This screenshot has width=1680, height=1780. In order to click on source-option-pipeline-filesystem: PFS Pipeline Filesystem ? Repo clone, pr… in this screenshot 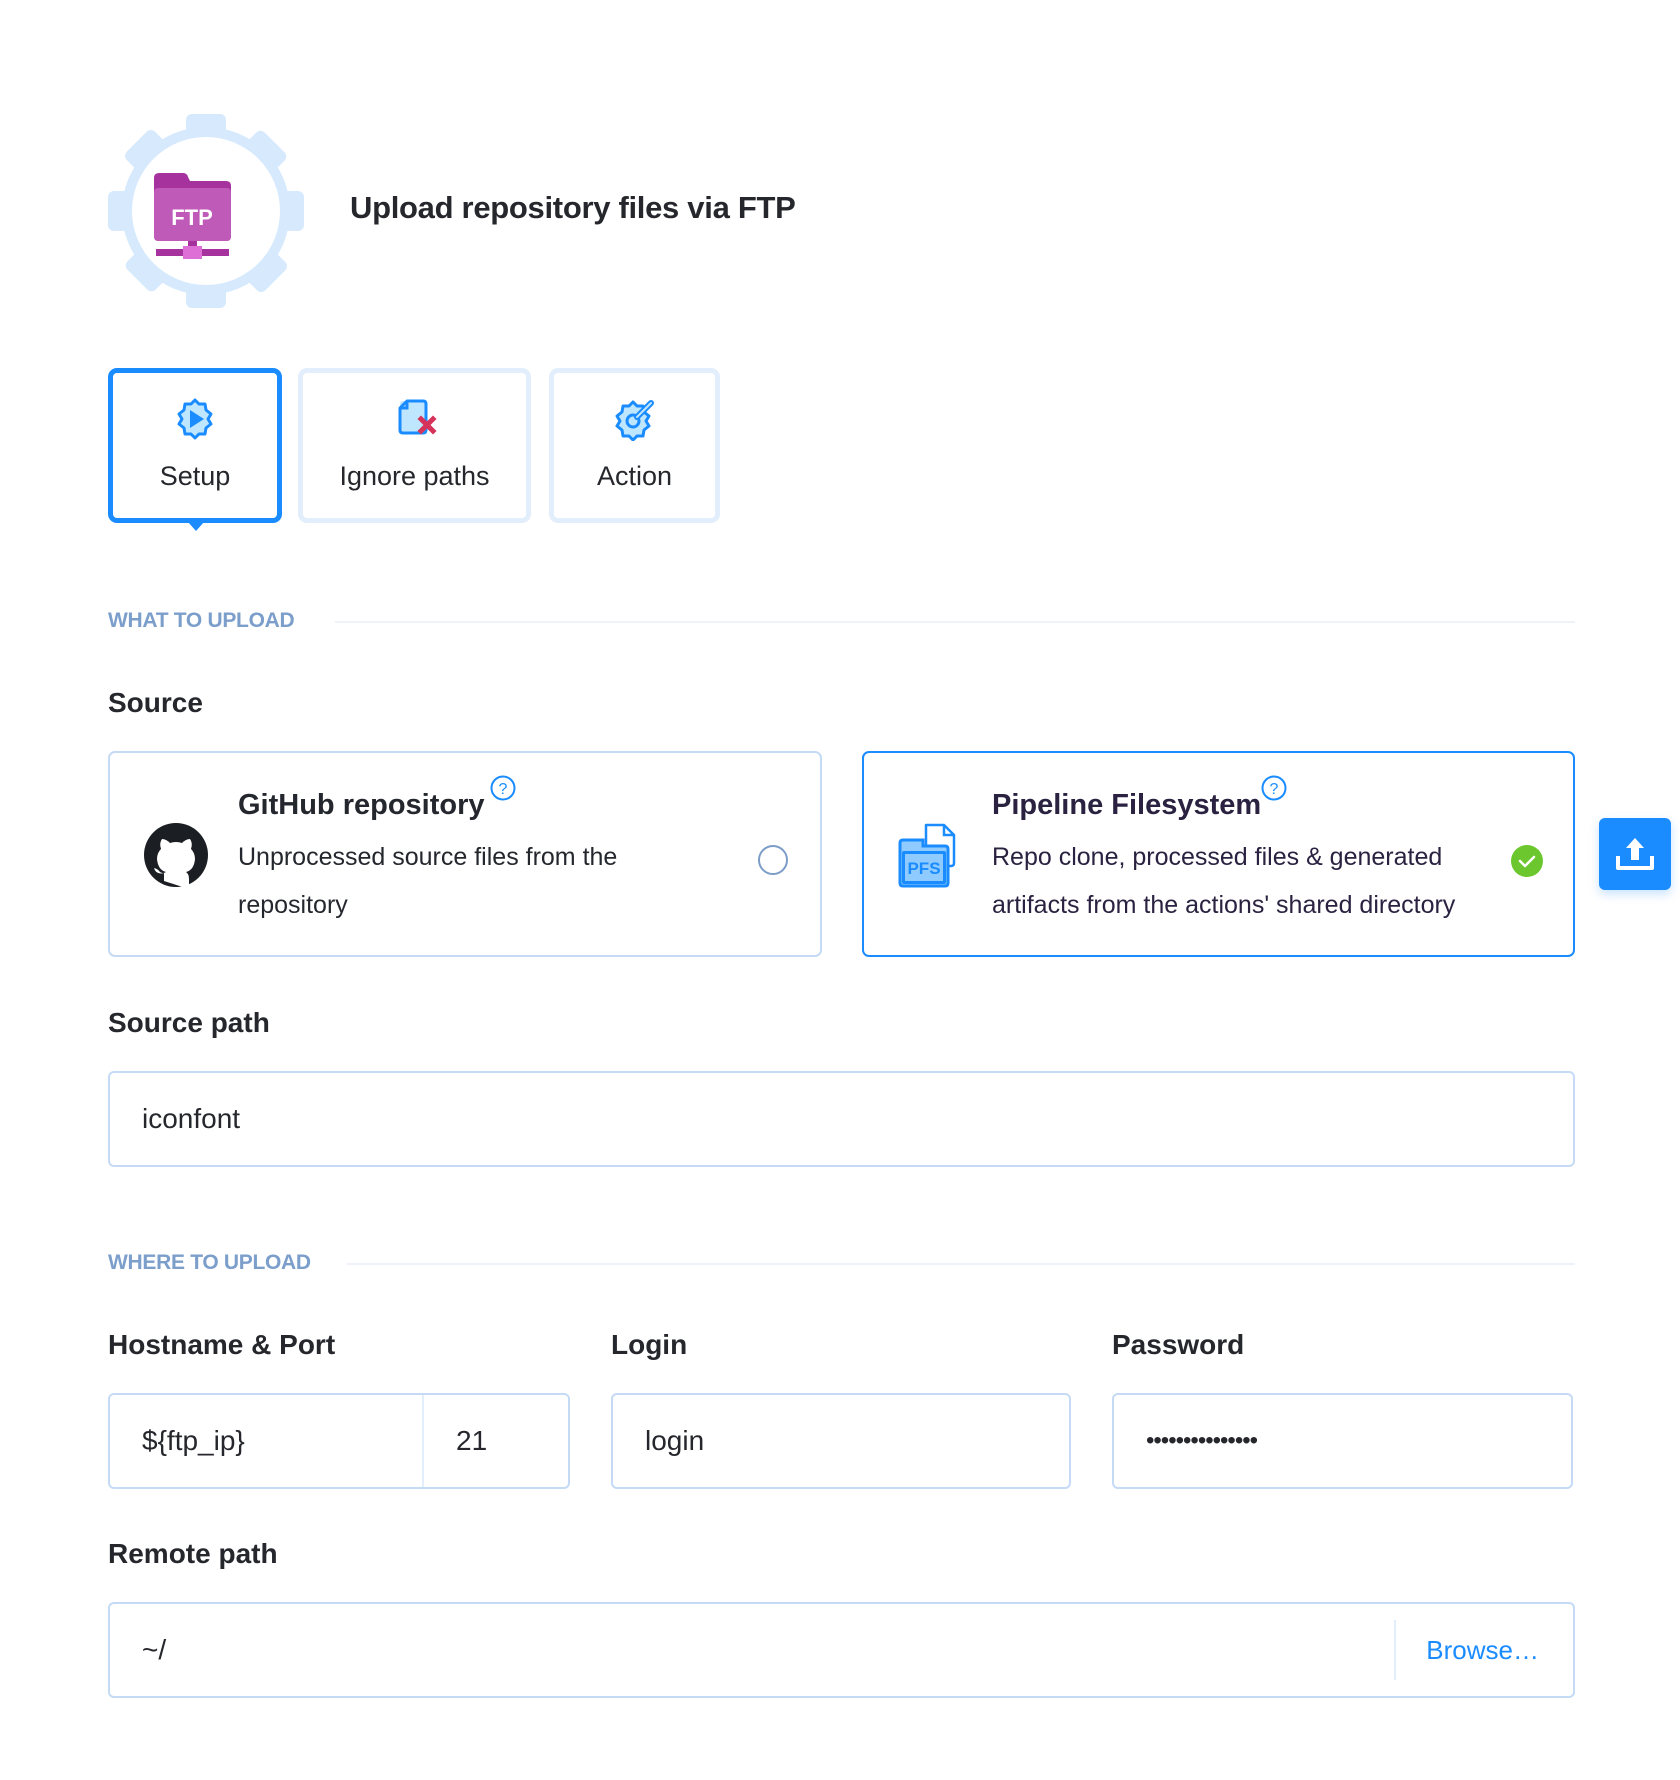, I will do `click(1218, 854)`.